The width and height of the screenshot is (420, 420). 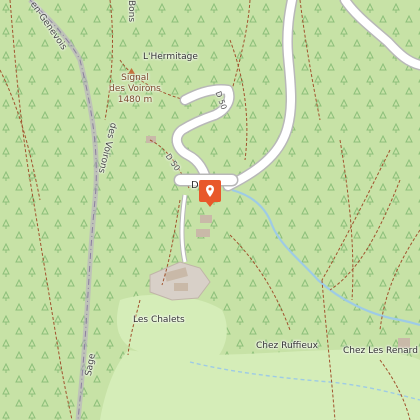 I want to click on peak-name: Signal, so click(x=135, y=78).